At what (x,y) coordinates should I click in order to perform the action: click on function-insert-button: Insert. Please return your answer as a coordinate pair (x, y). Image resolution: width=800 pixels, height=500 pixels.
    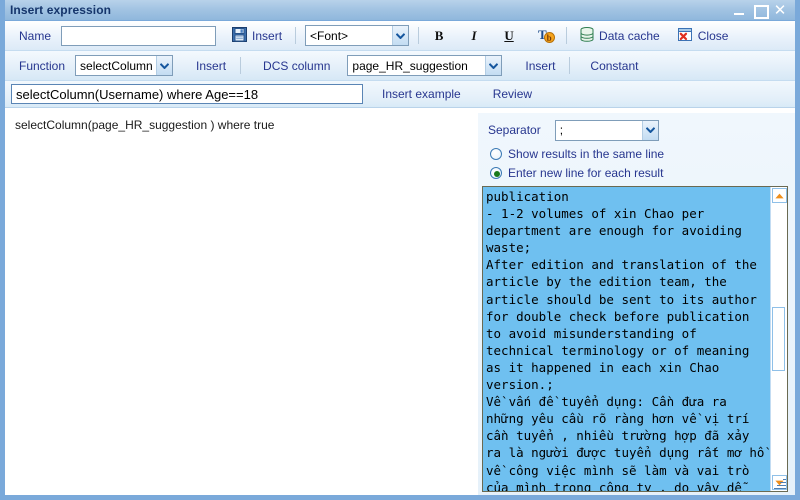
    Looking at the image, I should click on (211, 66).